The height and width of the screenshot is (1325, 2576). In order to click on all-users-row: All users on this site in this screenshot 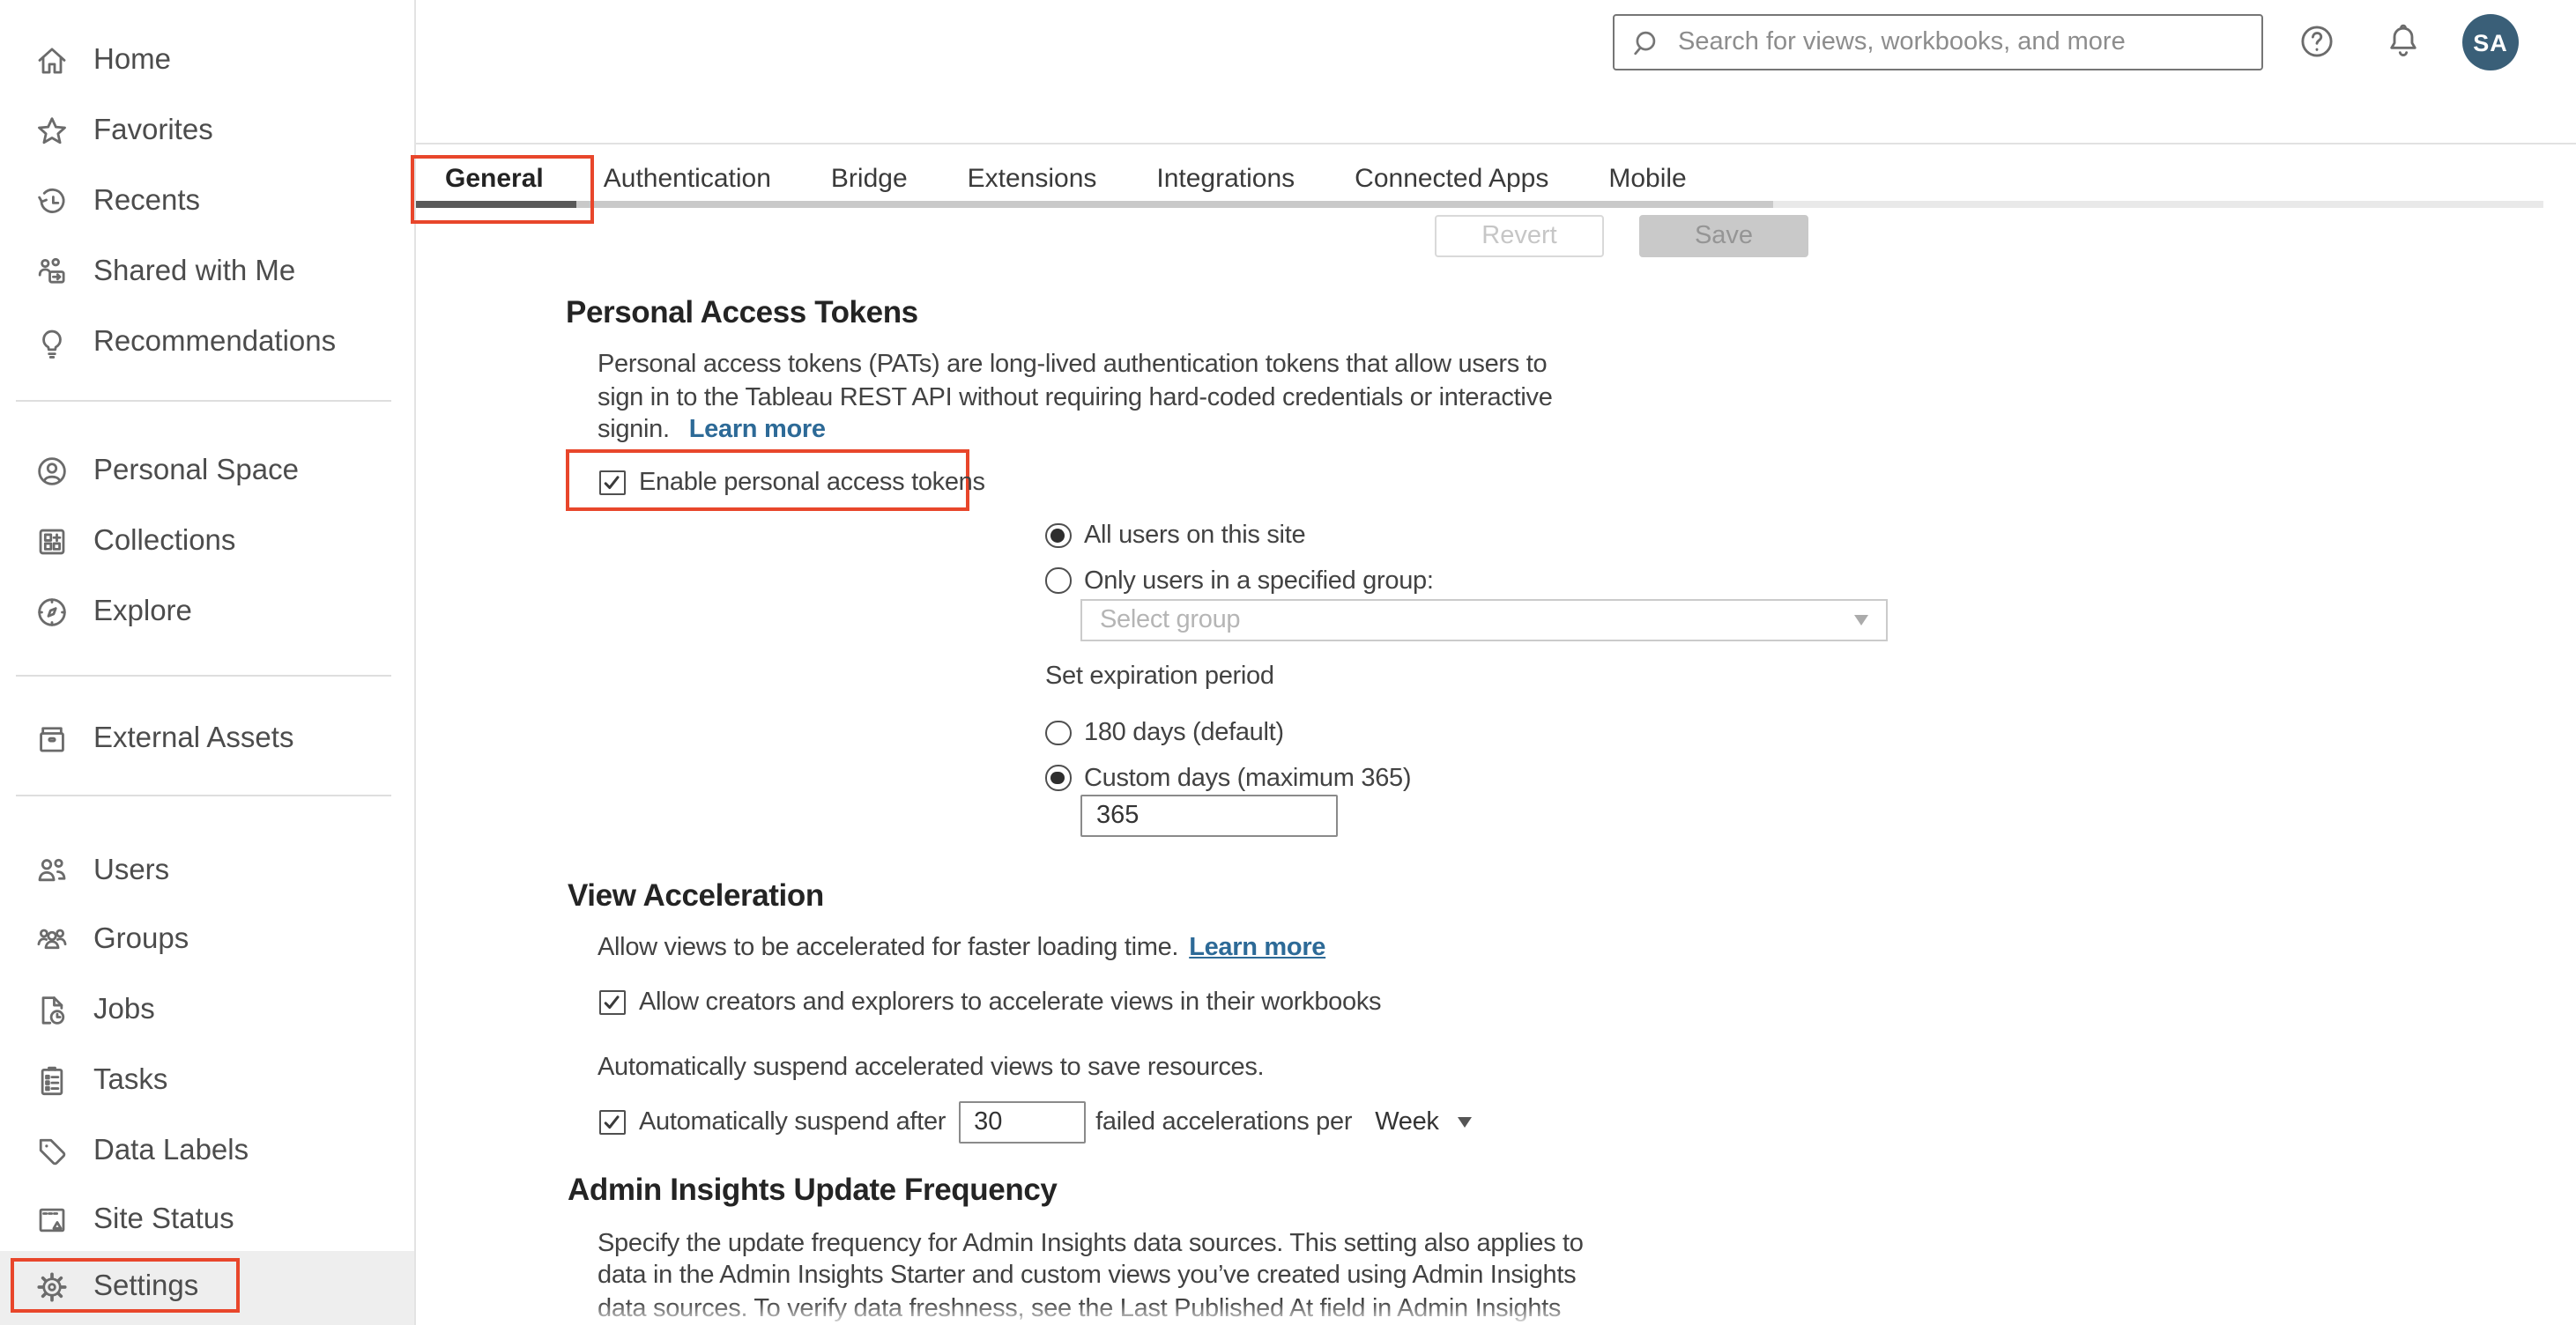, I will do `click(1175, 536)`.